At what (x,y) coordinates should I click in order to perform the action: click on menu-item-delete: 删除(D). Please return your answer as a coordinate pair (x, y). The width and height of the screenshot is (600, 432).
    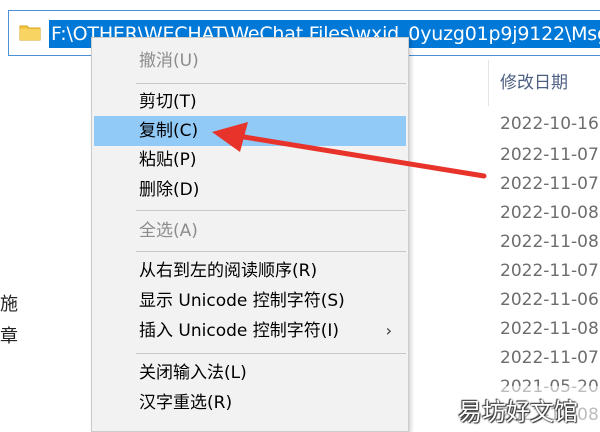
    Looking at the image, I should click on (250, 190).